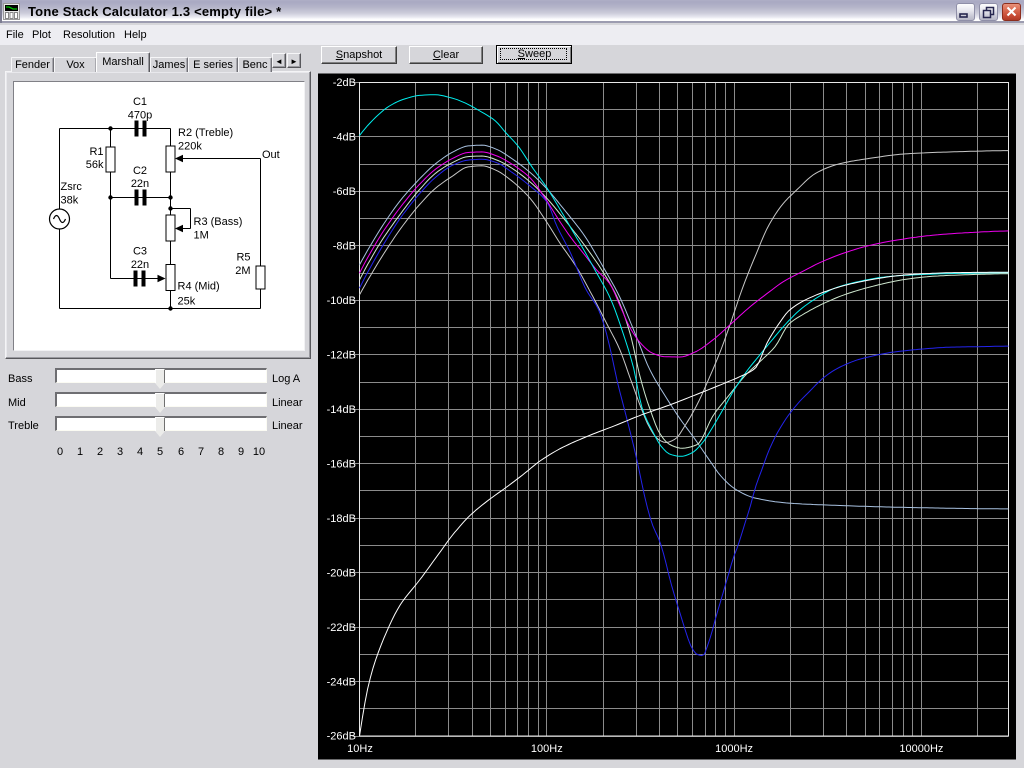 This screenshot has height=768, width=1024. What do you see at coordinates (95, 165) in the screenshot?
I see `svg-text: 56k` at bounding box center [95, 165].